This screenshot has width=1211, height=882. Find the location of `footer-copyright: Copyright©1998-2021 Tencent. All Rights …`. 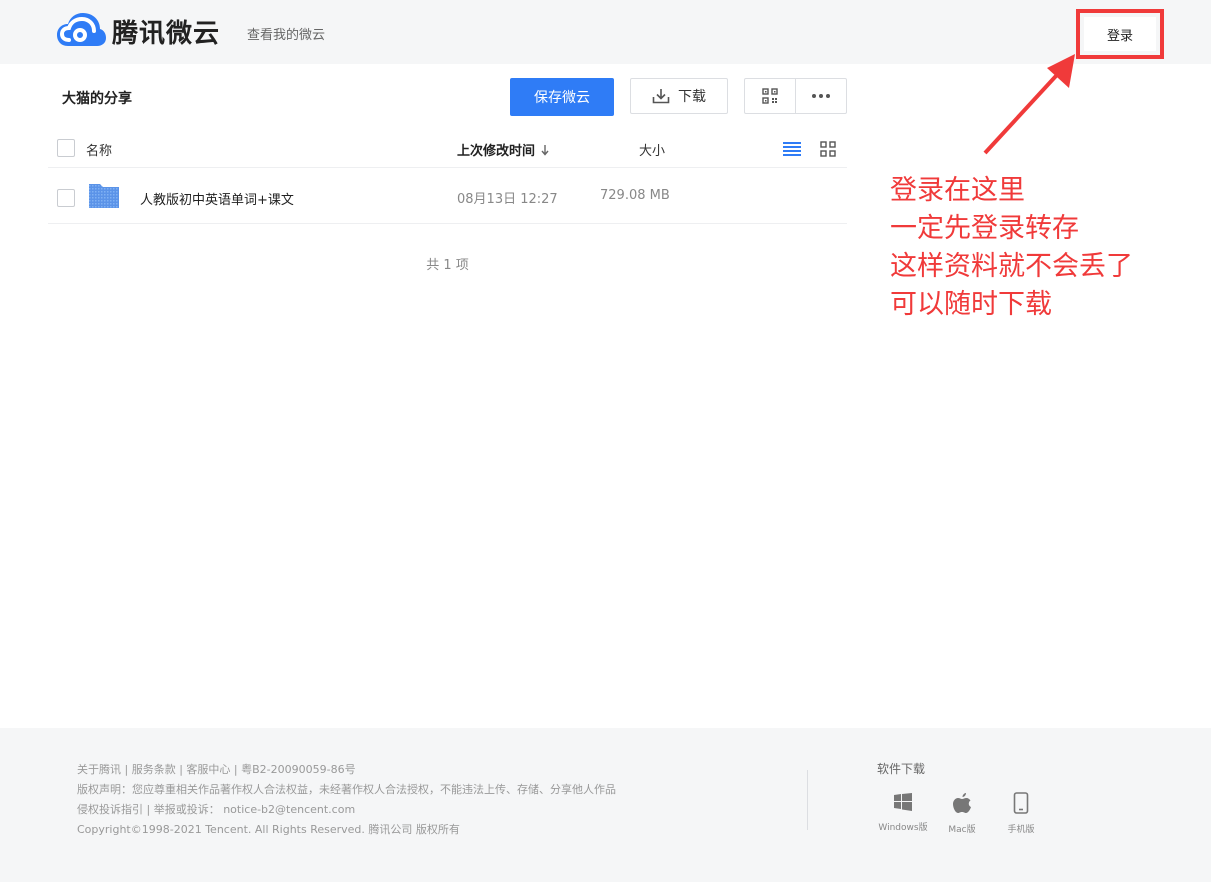

footer-copyright: Copyright©1998-2021 Tencent. All Rights … is located at coordinates (268, 829).